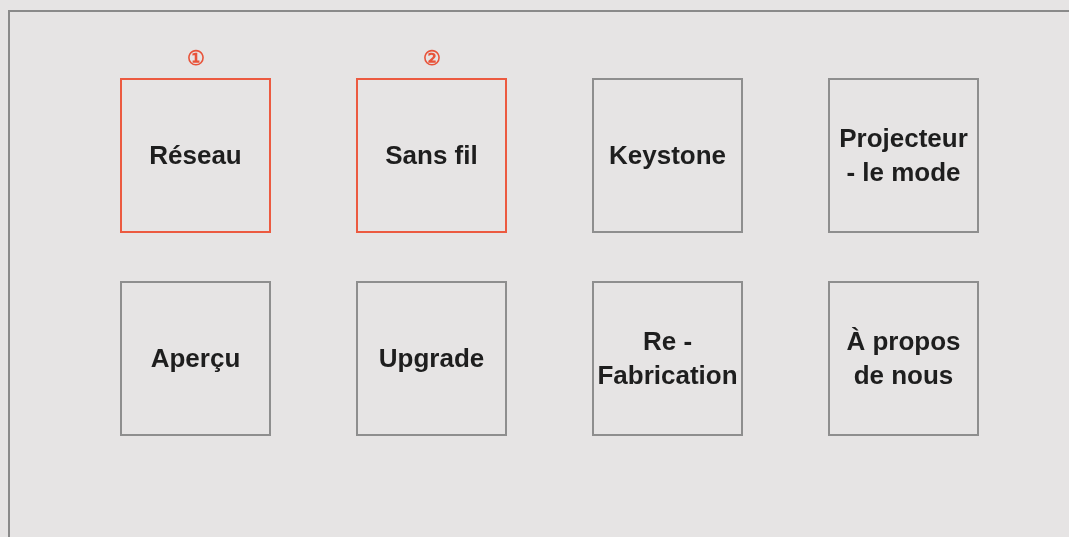 The image size is (1069, 537). What do you see at coordinates (195, 58) in the screenshot?
I see `step-number: ①` at bounding box center [195, 58].